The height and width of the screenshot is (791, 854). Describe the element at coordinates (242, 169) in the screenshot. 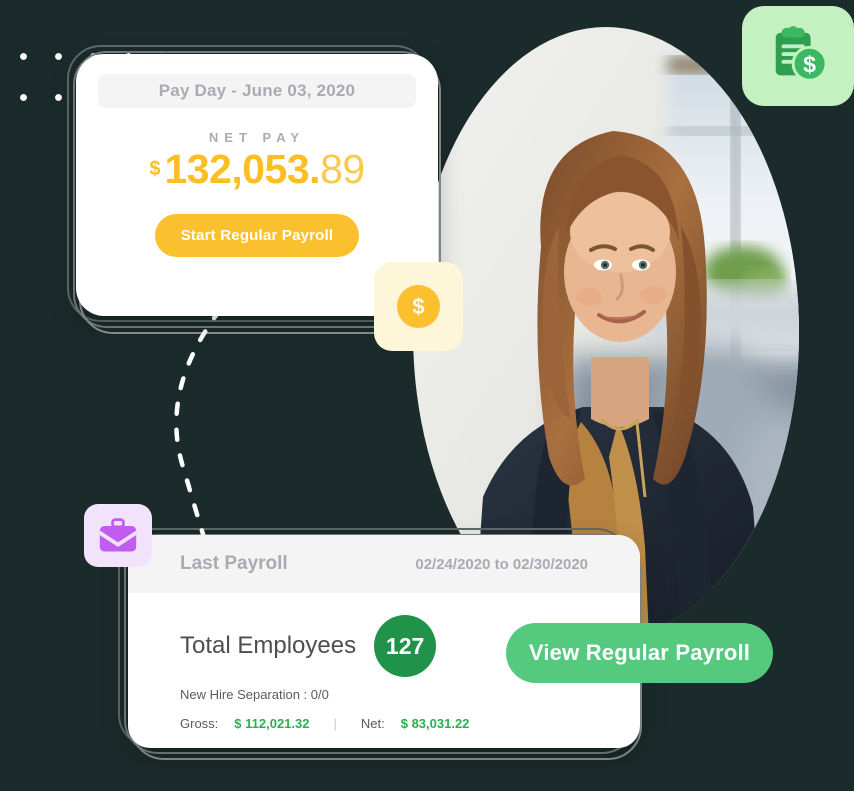

I see `amount-whole: 132,053.` at that location.